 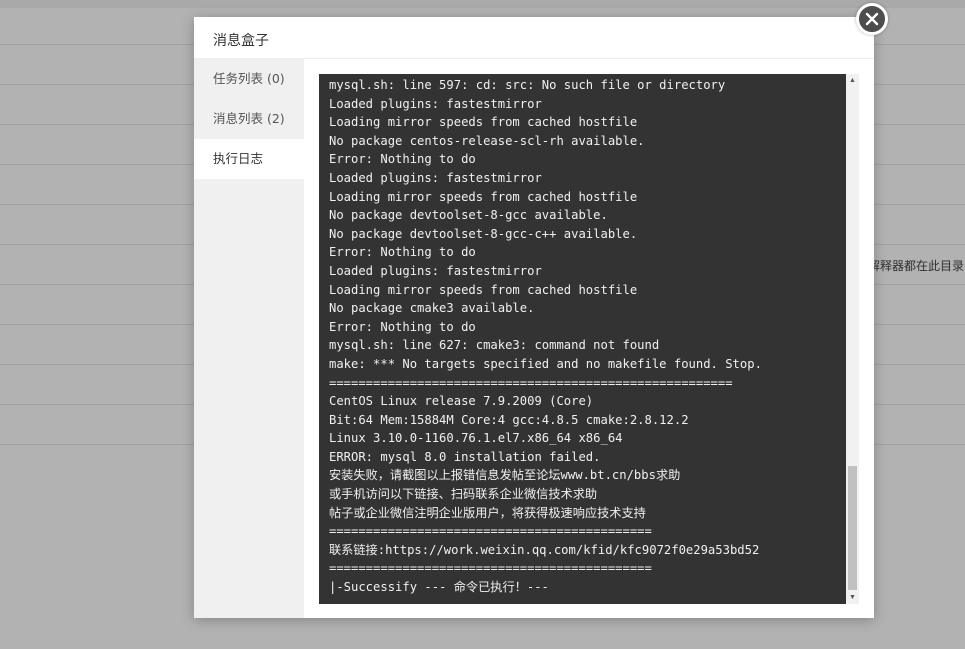 What do you see at coordinates (463, 494) in the screenshot?
I see `log-line: 或手机访问以下链接、扫码联系企业微信技术求助` at bounding box center [463, 494].